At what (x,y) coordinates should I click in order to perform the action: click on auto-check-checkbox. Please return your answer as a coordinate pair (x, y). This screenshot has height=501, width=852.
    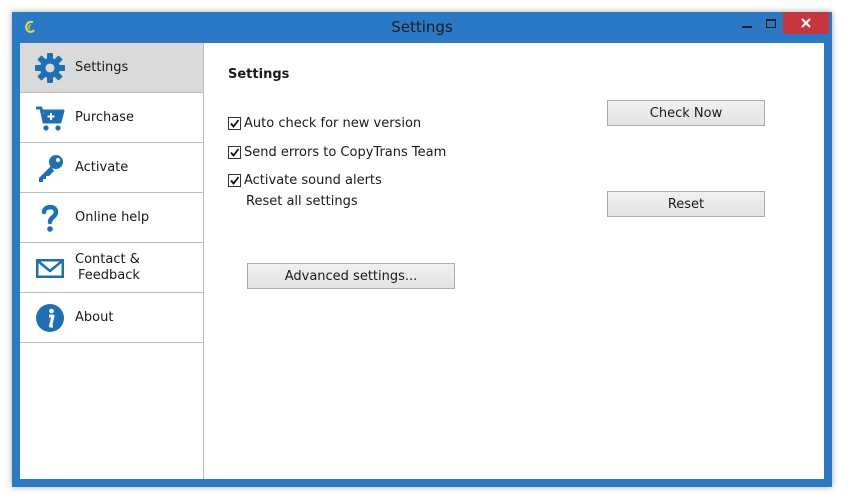
    Looking at the image, I should click on (234, 123).